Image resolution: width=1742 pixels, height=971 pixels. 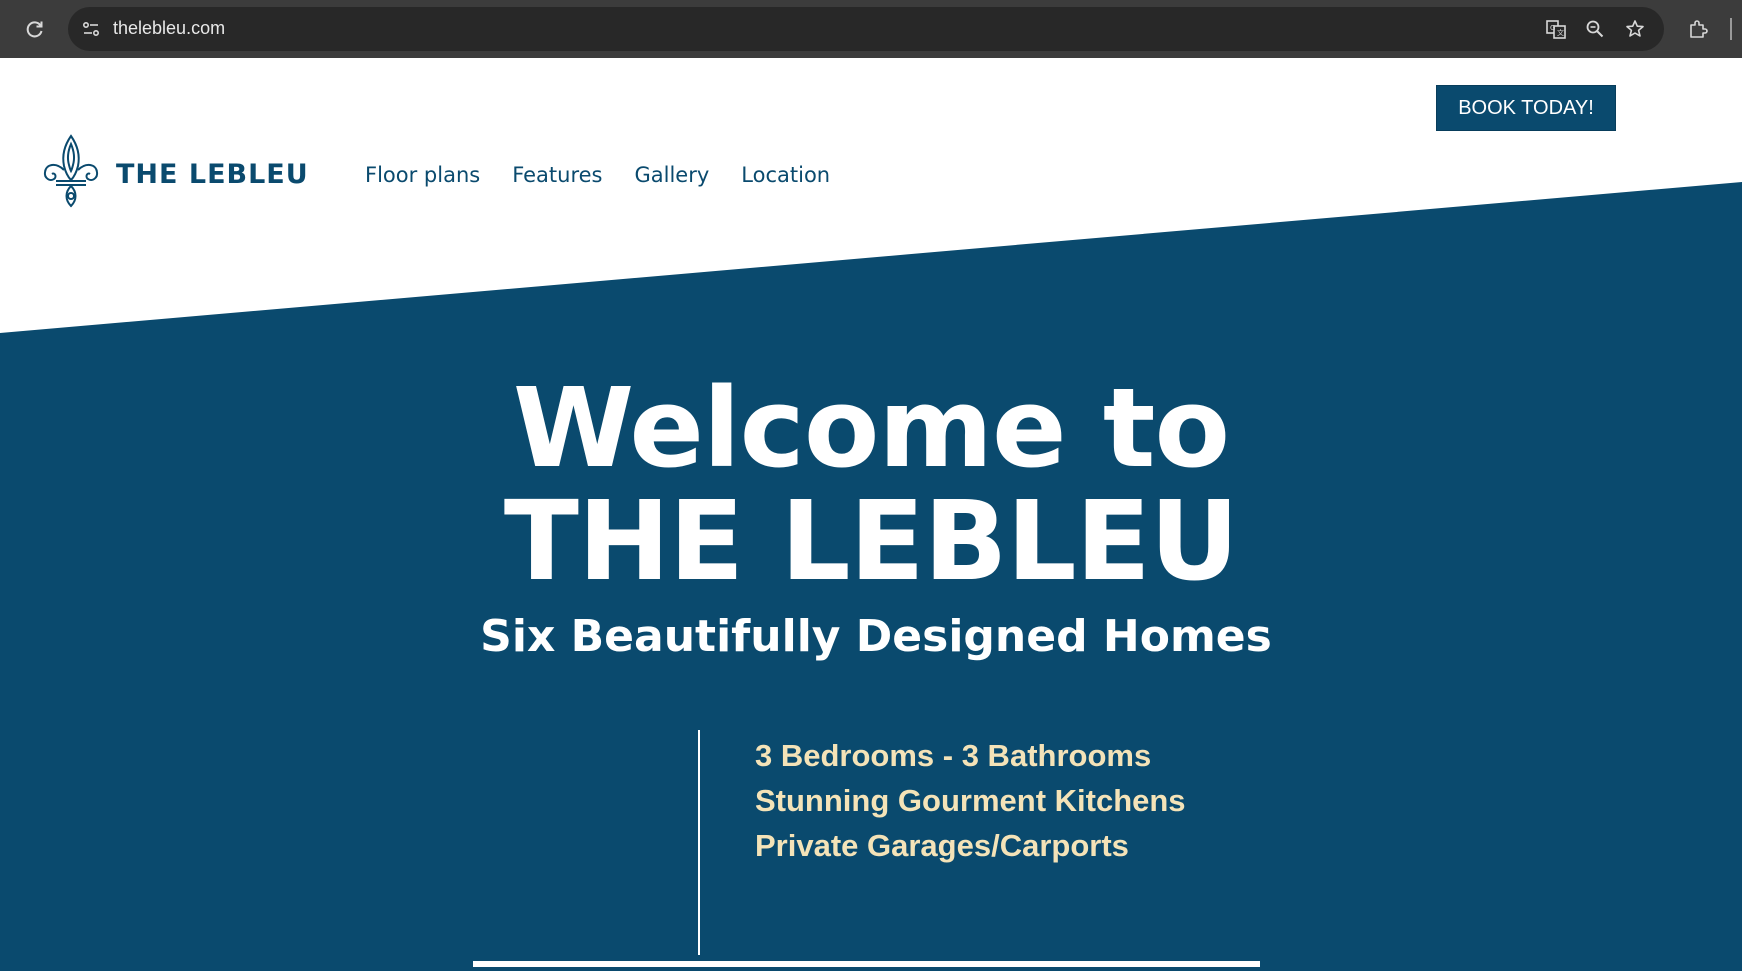 What do you see at coordinates (871, 541) in the screenshot?
I see `hero-title-line2: THE LEBLEU` at bounding box center [871, 541].